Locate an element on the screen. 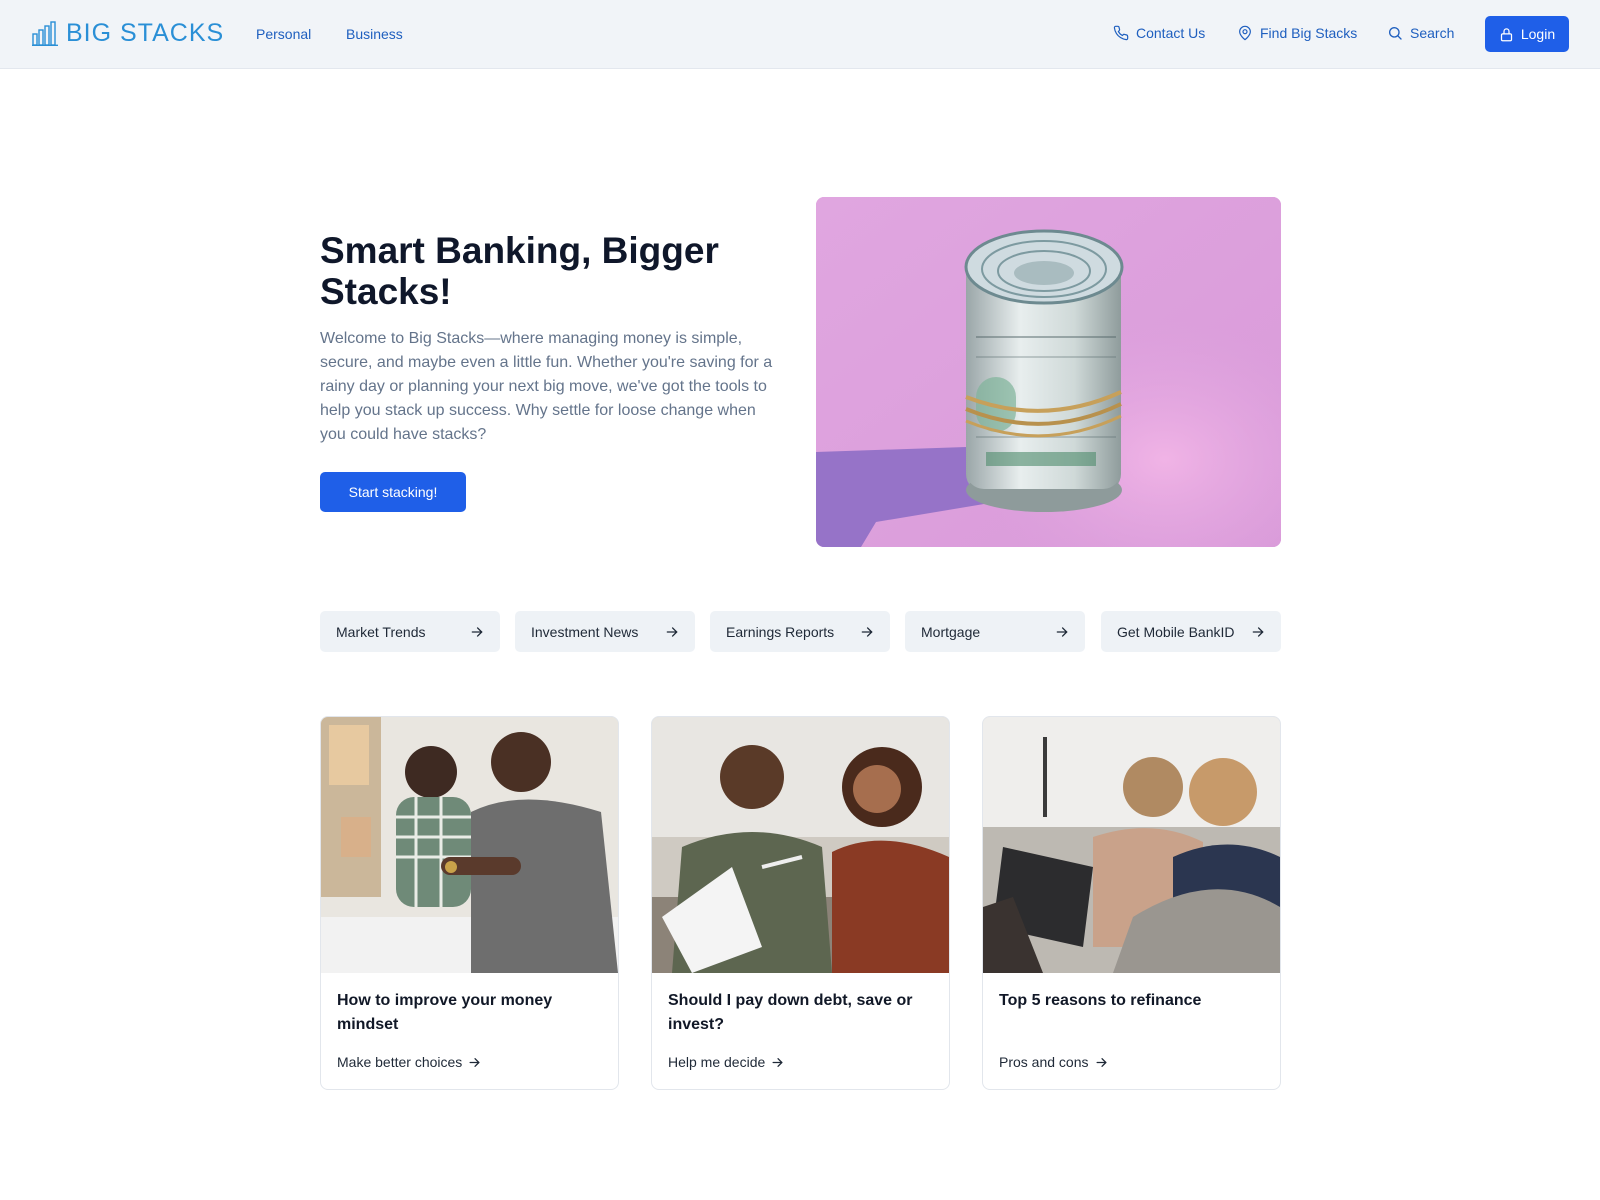 The image size is (1600, 1200). card-link-label: Make better choices is located at coordinates (400, 1062).